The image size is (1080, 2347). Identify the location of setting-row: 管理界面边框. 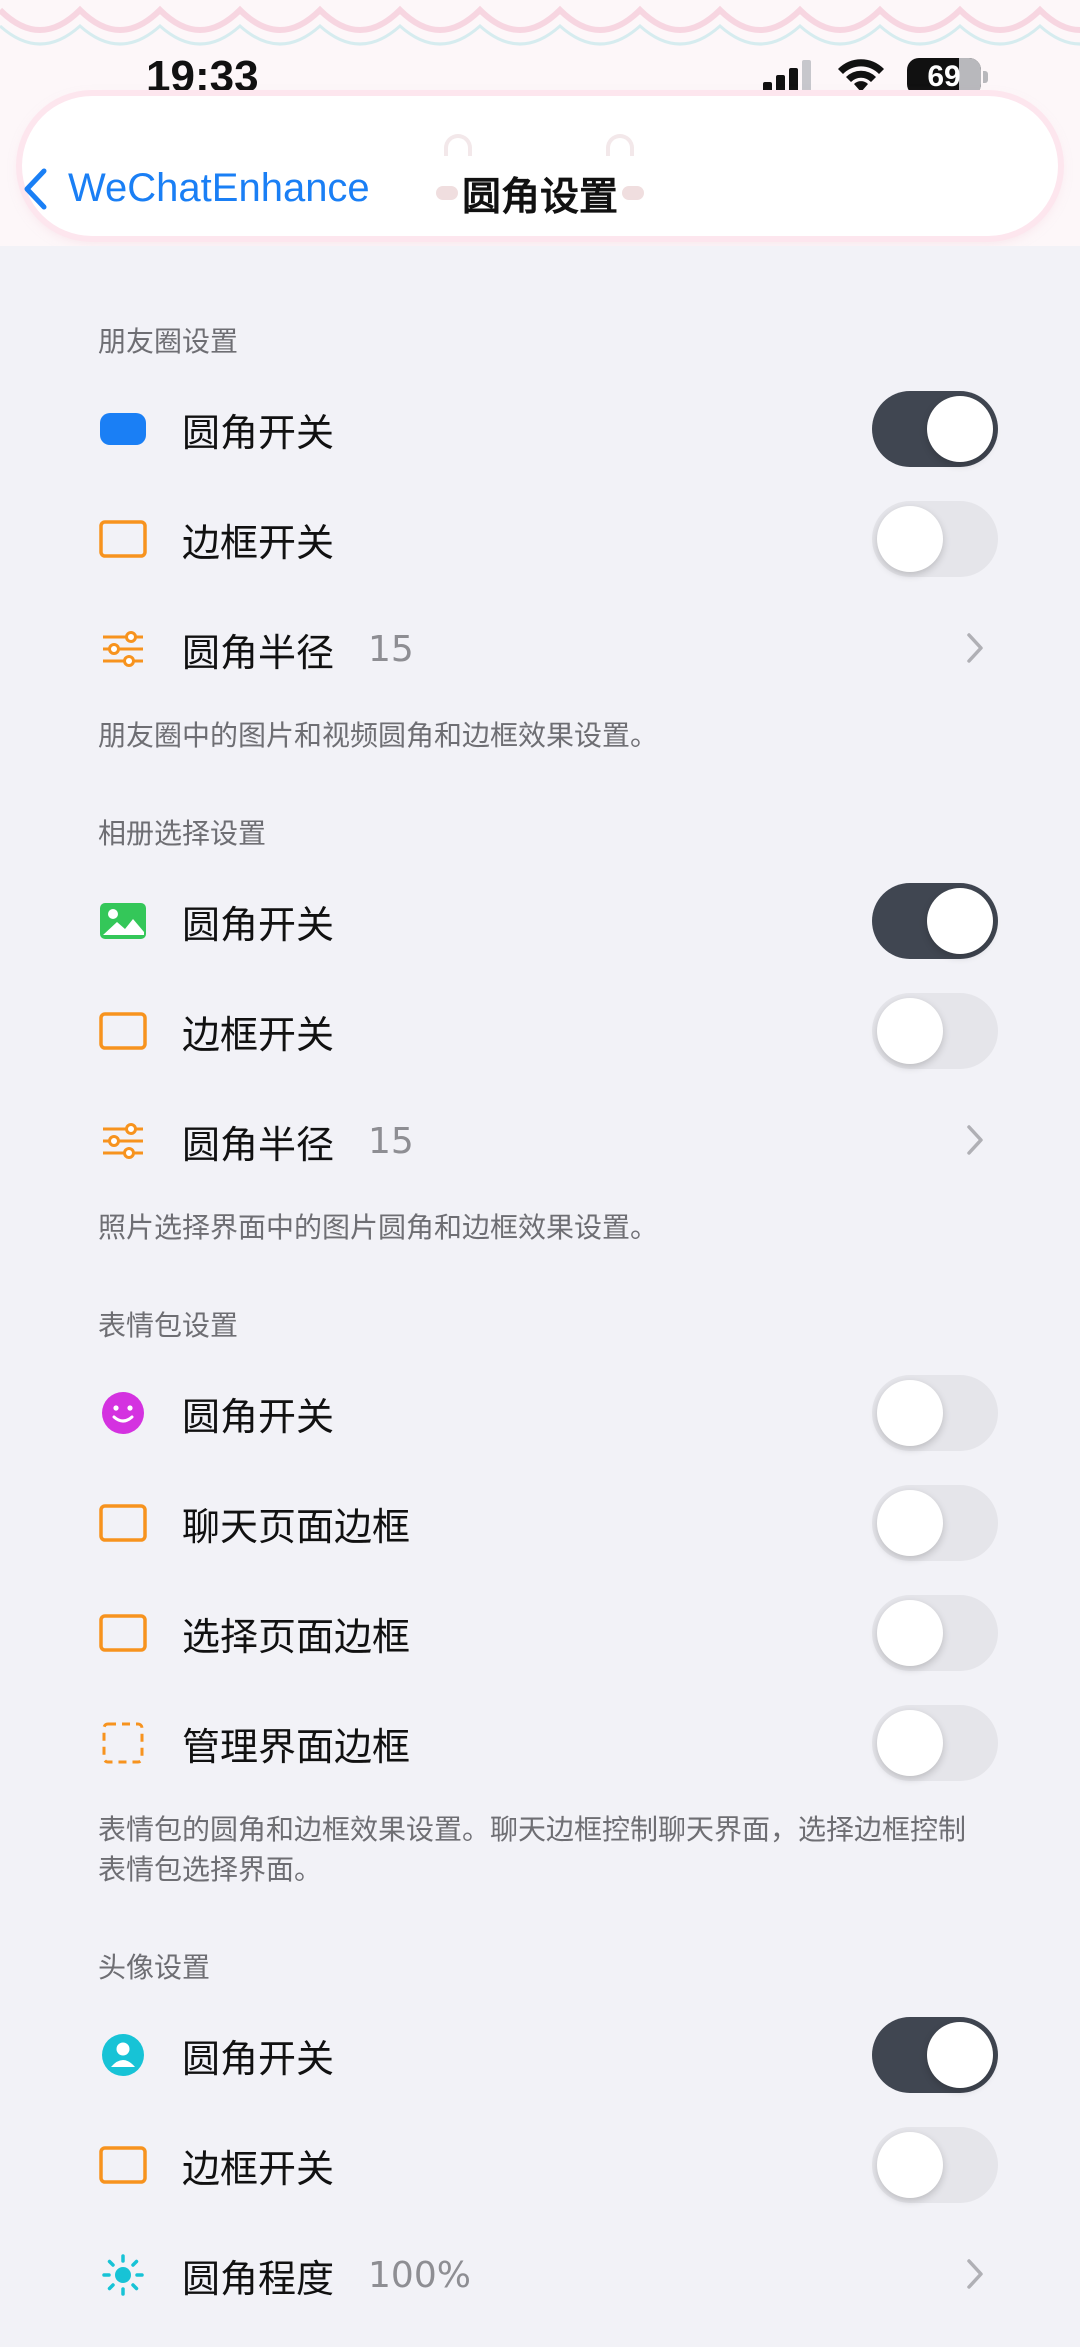
(589, 1743).